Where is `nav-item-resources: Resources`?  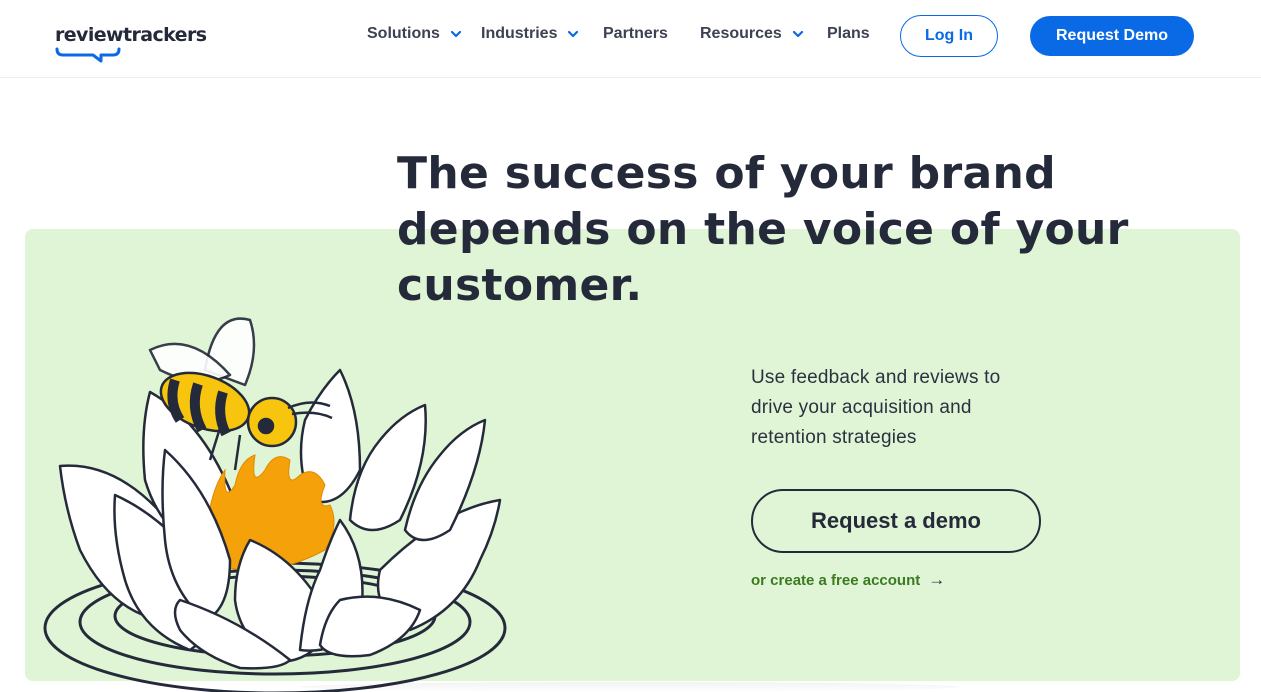 nav-item-resources: Resources is located at coordinates (752, 34).